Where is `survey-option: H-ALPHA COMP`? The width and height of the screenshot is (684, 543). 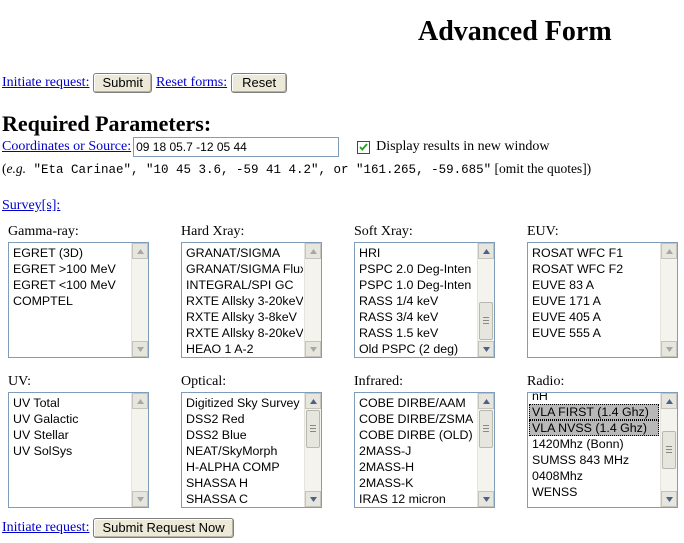 survey-option: H-ALPHA COMP is located at coordinates (243, 467).